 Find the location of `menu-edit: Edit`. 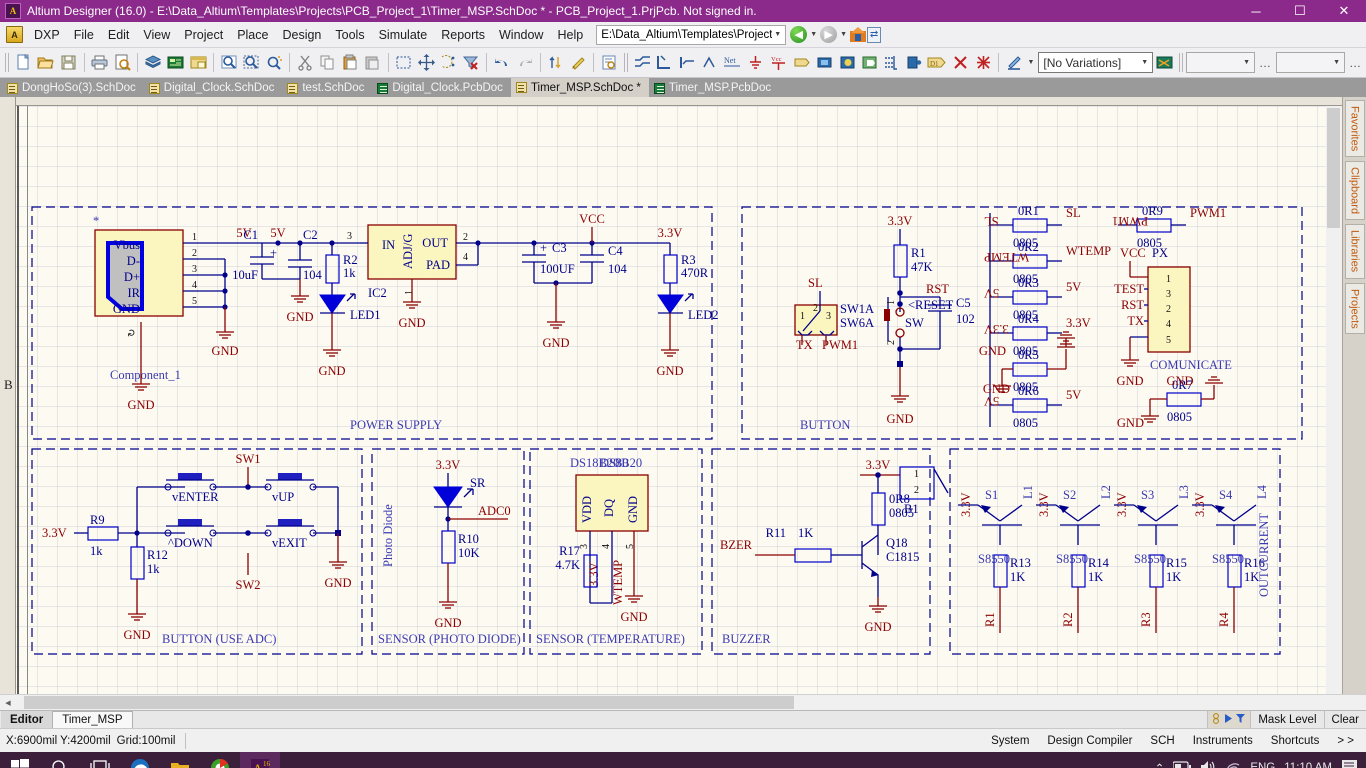

menu-edit: Edit is located at coordinates (119, 35).